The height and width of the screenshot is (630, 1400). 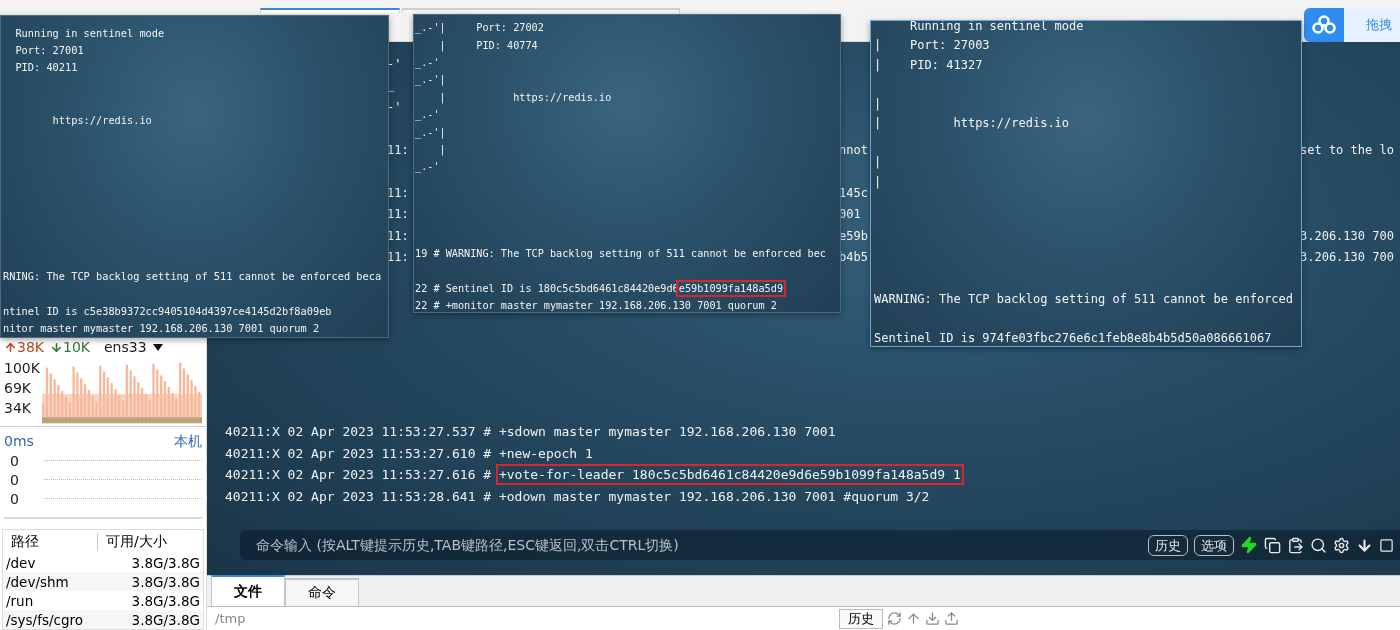 What do you see at coordinates (731, 289) in the screenshot?
I see `highlighted-text: e59b1099fa148a5d9` at bounding box center [731, 289].